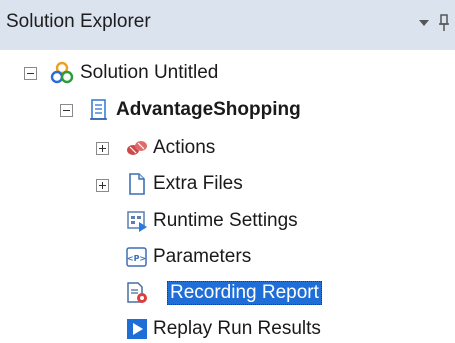 This screenshot has width=455, height=343. I want to click on tree-label: Extra Files, so click(198, 183).